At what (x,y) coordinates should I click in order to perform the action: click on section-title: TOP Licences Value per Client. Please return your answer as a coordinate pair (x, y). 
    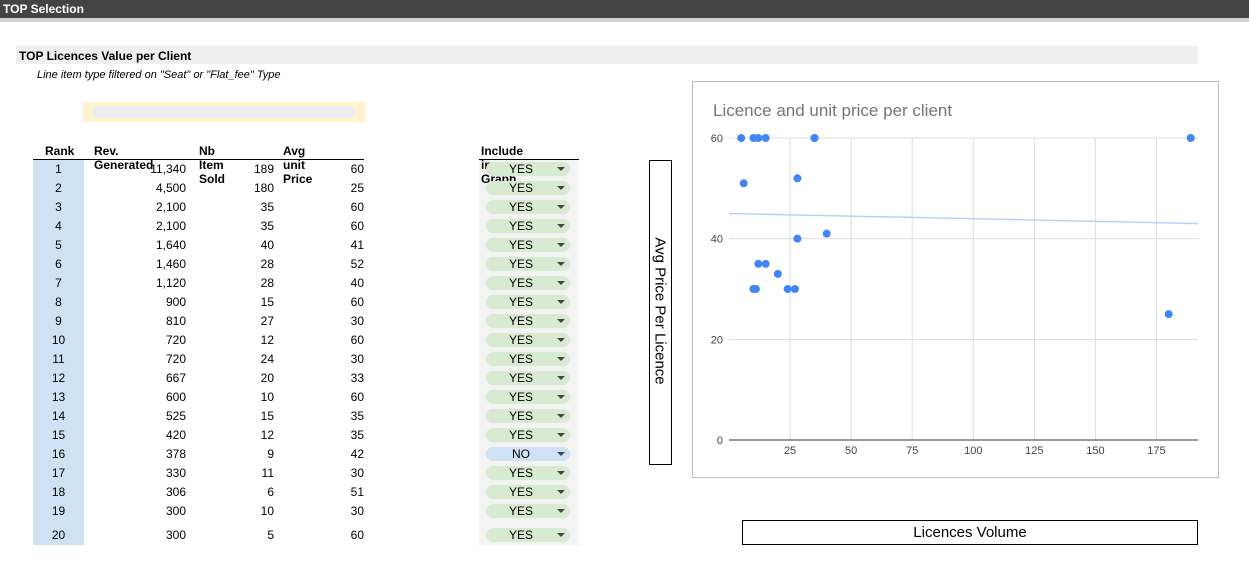
    Looking at the image, I should click on (105, 56).